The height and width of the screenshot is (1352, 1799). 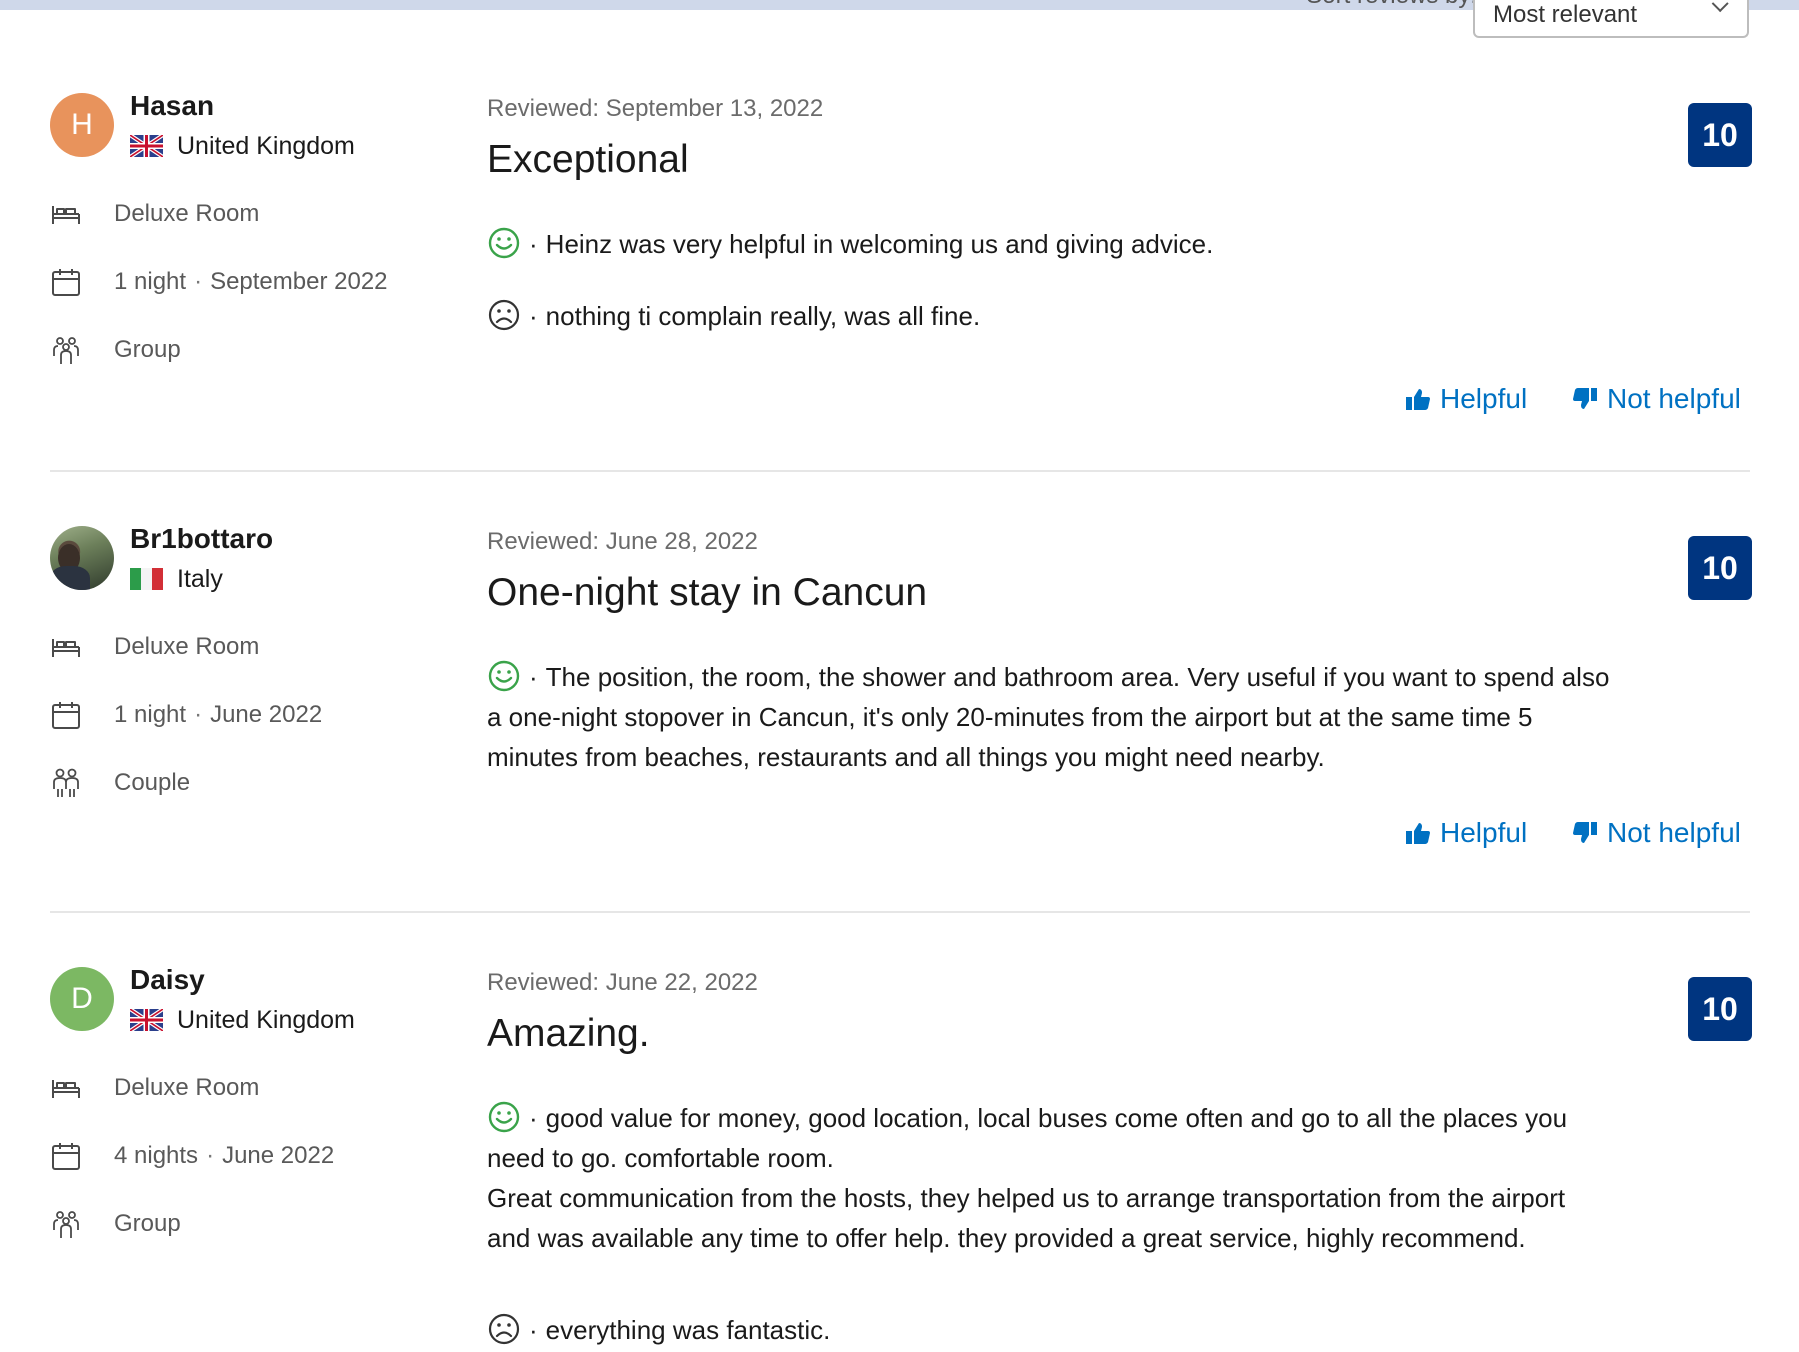 What do you see at coordinates (172, 105) in the screenshot?
I see `reviewer-name: Hasan` at bounding box center [172, 105].